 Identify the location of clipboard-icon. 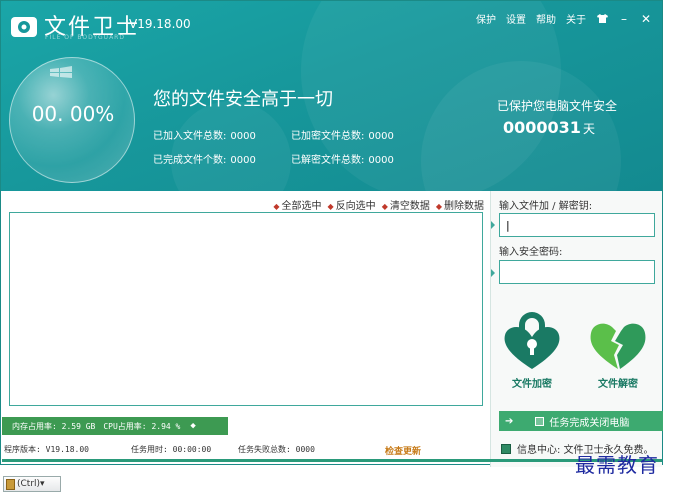
(10, 484).